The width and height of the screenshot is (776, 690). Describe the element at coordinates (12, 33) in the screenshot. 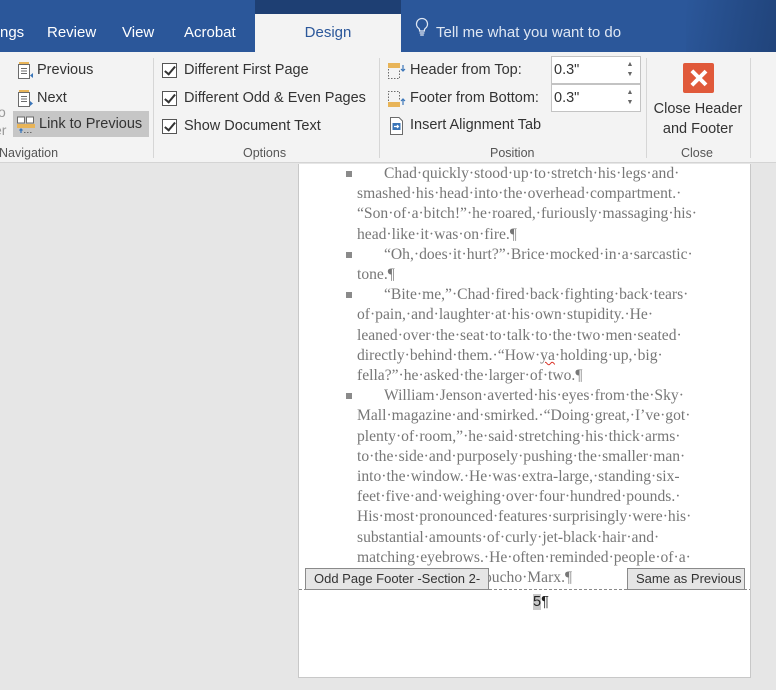

I see `tab-mailings: ngs` at that location.